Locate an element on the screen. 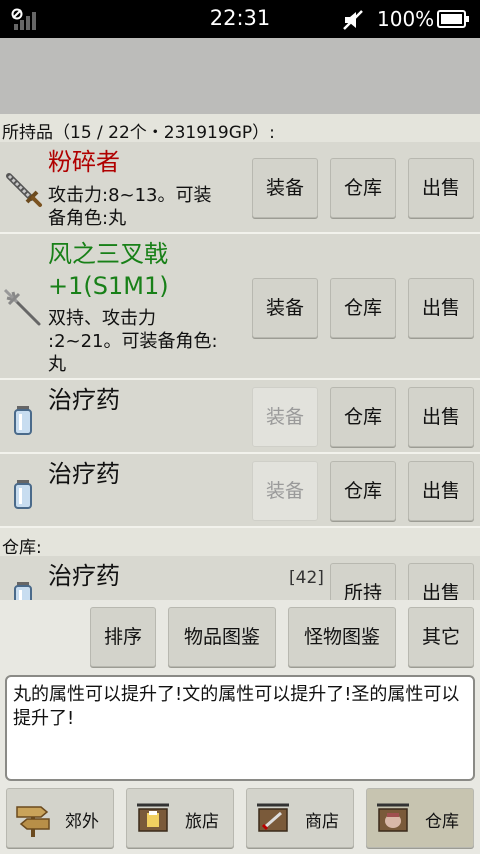  trident-icon is located at coordinates (22, 307).